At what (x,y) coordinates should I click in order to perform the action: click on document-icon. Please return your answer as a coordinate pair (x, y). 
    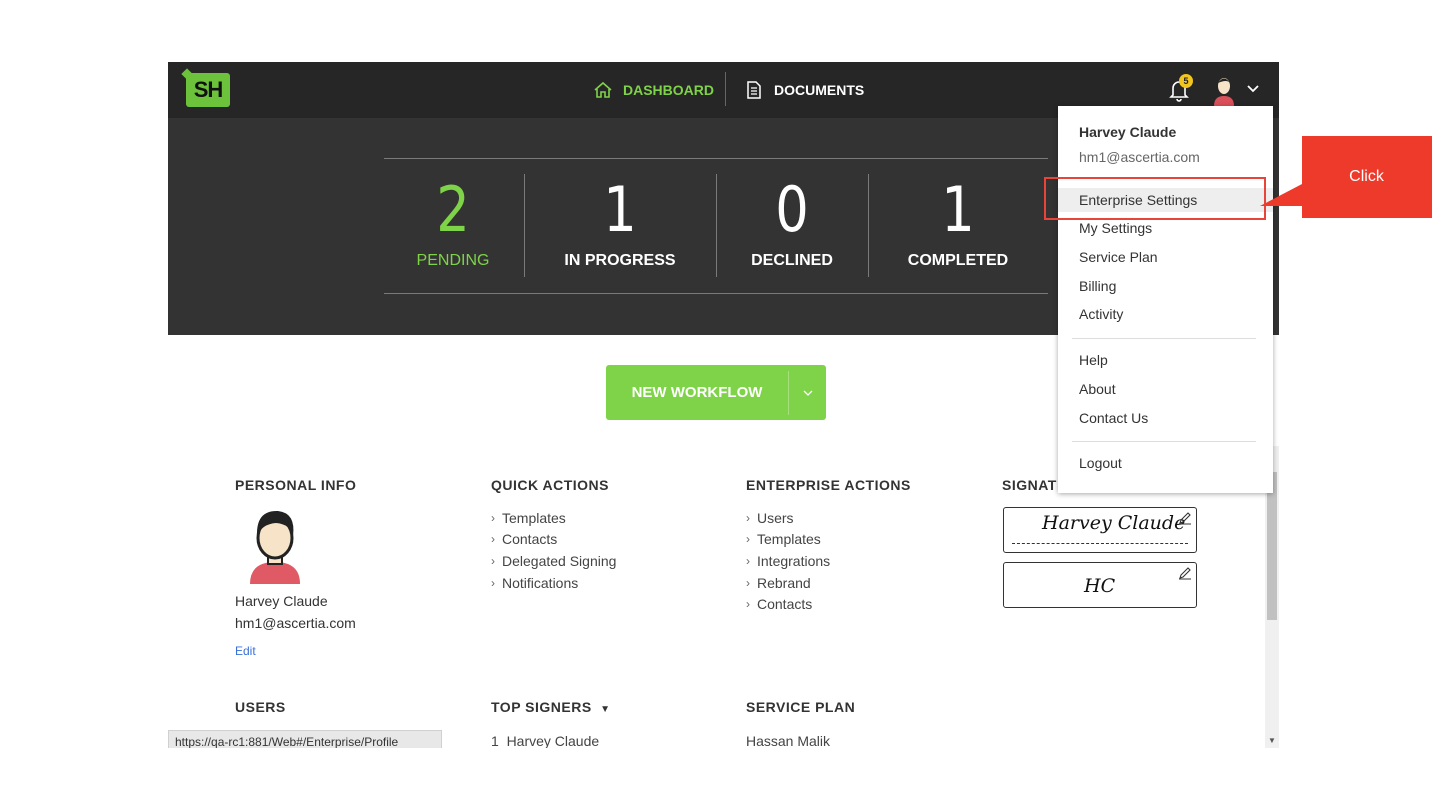
    Looking at the image, I should click on (754, 90).